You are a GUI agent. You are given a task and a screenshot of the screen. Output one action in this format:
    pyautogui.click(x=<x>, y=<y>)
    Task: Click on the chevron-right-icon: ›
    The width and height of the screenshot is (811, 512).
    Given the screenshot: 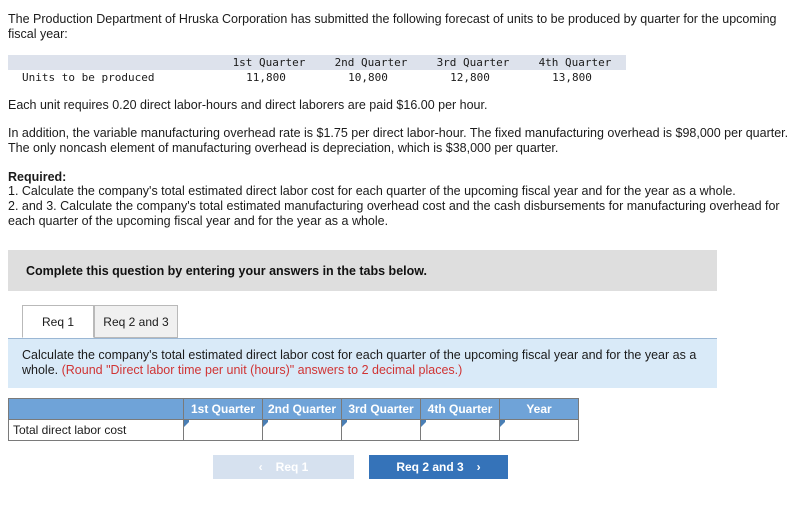 What is the action you would take?
    pyautogui.click(x=478, y=467)
    